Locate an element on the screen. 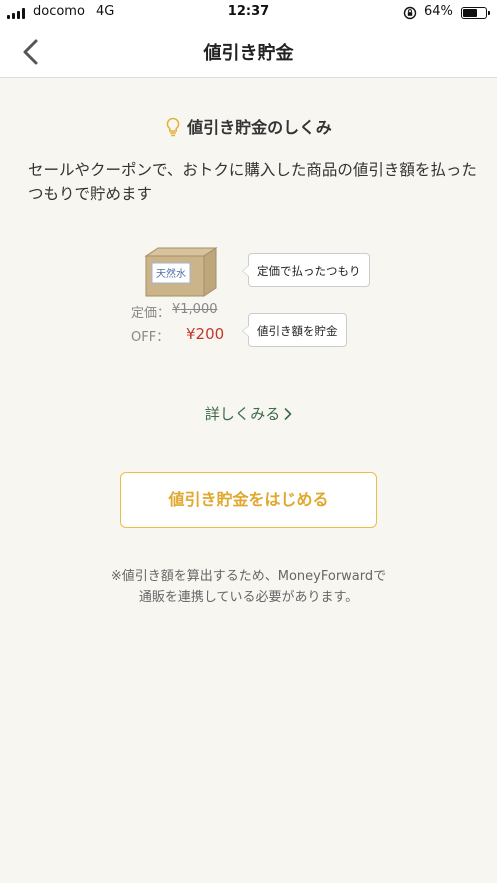  start-savings-button: 値引き貯金をはじめる is located at coordinates (248, 500).